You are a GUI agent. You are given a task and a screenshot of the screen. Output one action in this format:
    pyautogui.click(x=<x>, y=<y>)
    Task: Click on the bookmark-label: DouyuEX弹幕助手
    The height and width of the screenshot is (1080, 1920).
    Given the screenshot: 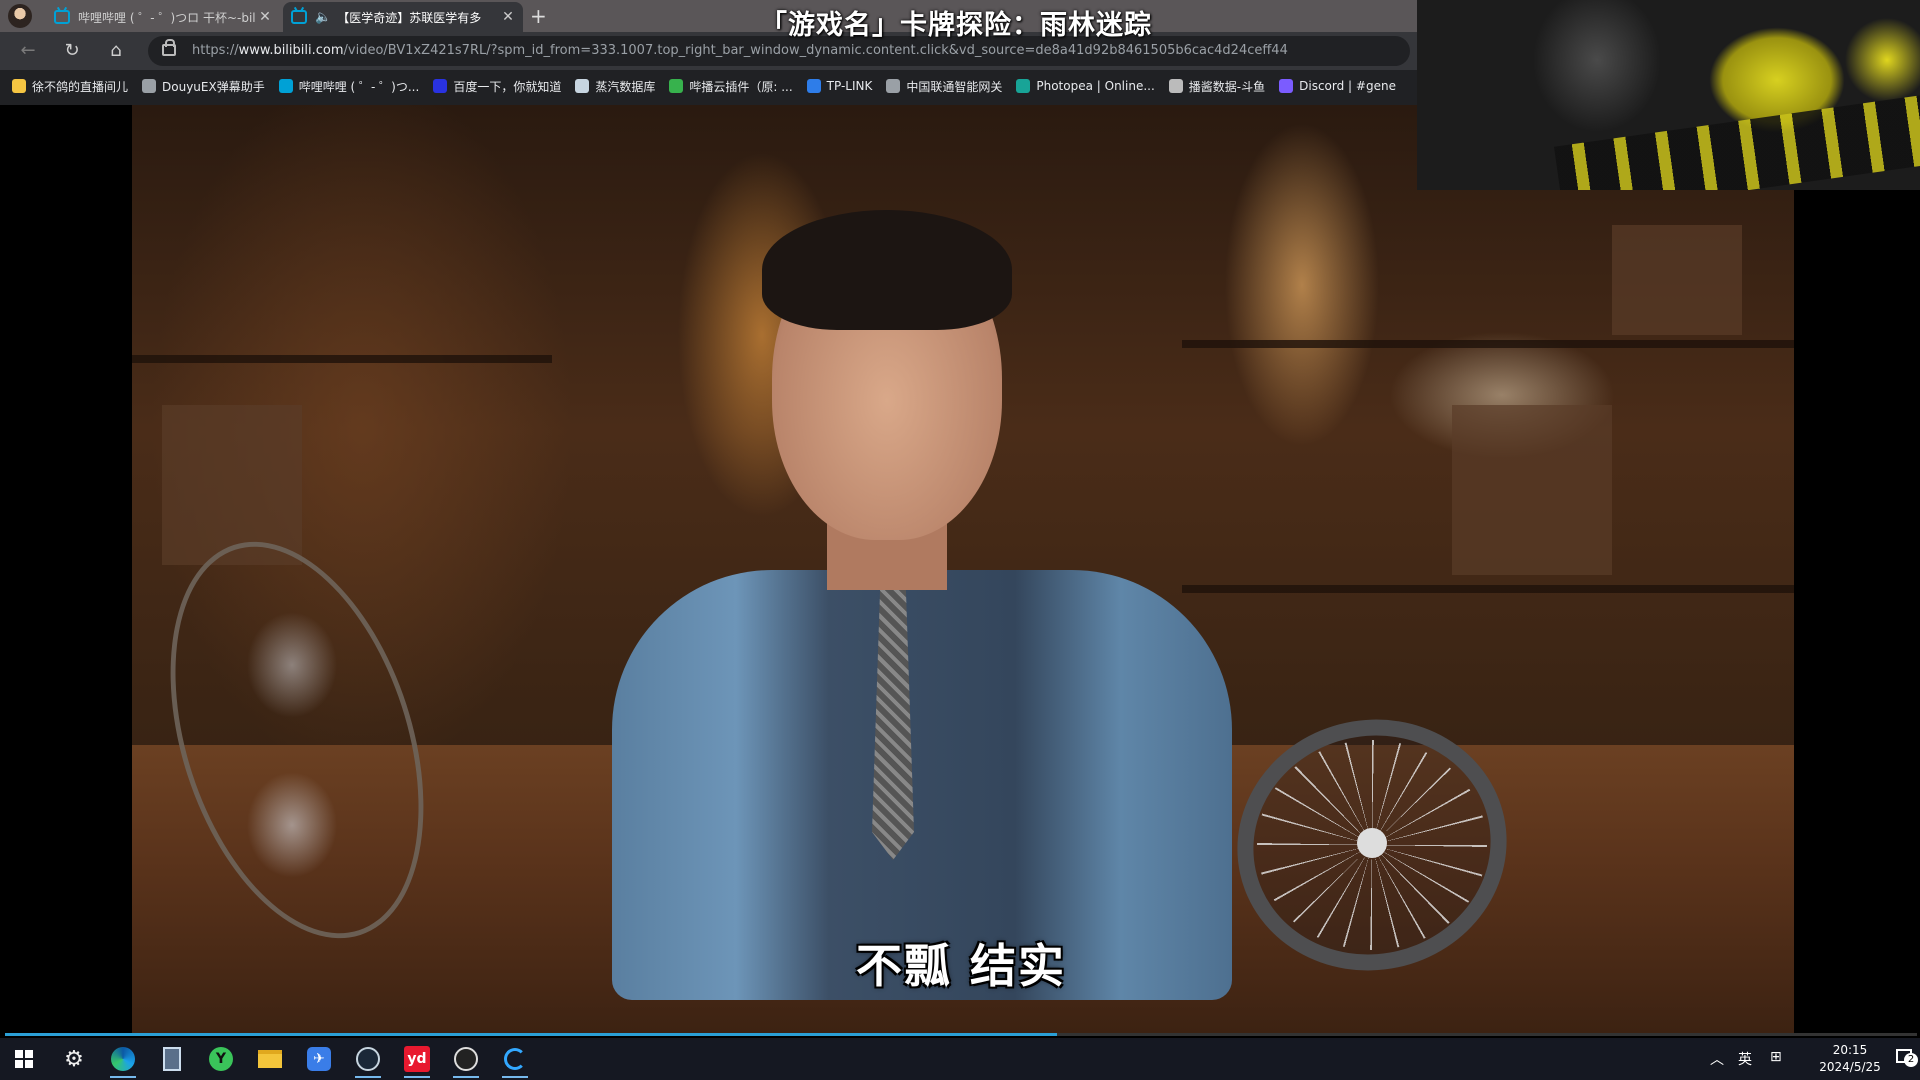 What is the action you would take?
    pyautogui.click(x=213, y=86)
    